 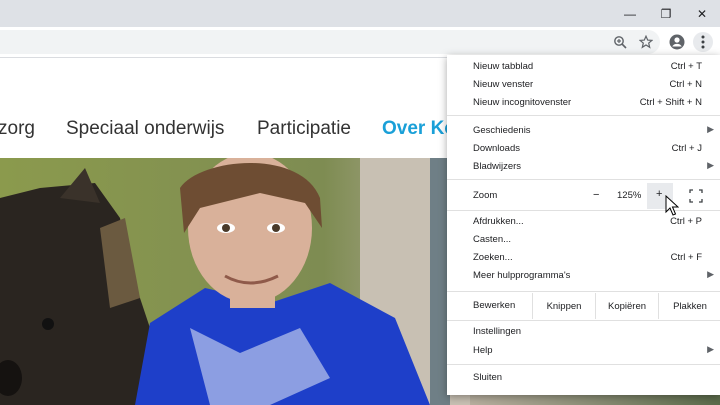 I want to click on menu-item-exit: Sluiten, so click(x=583, y=378).